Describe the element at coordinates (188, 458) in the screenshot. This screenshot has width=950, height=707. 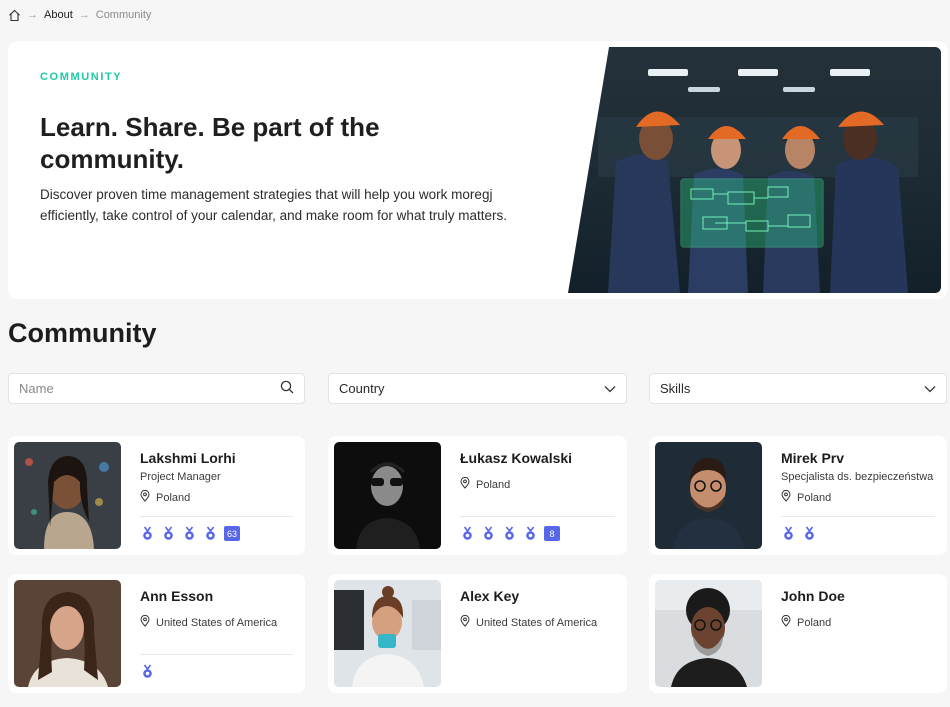
I see `member-name: Lakshmi Lorhi` at that location.